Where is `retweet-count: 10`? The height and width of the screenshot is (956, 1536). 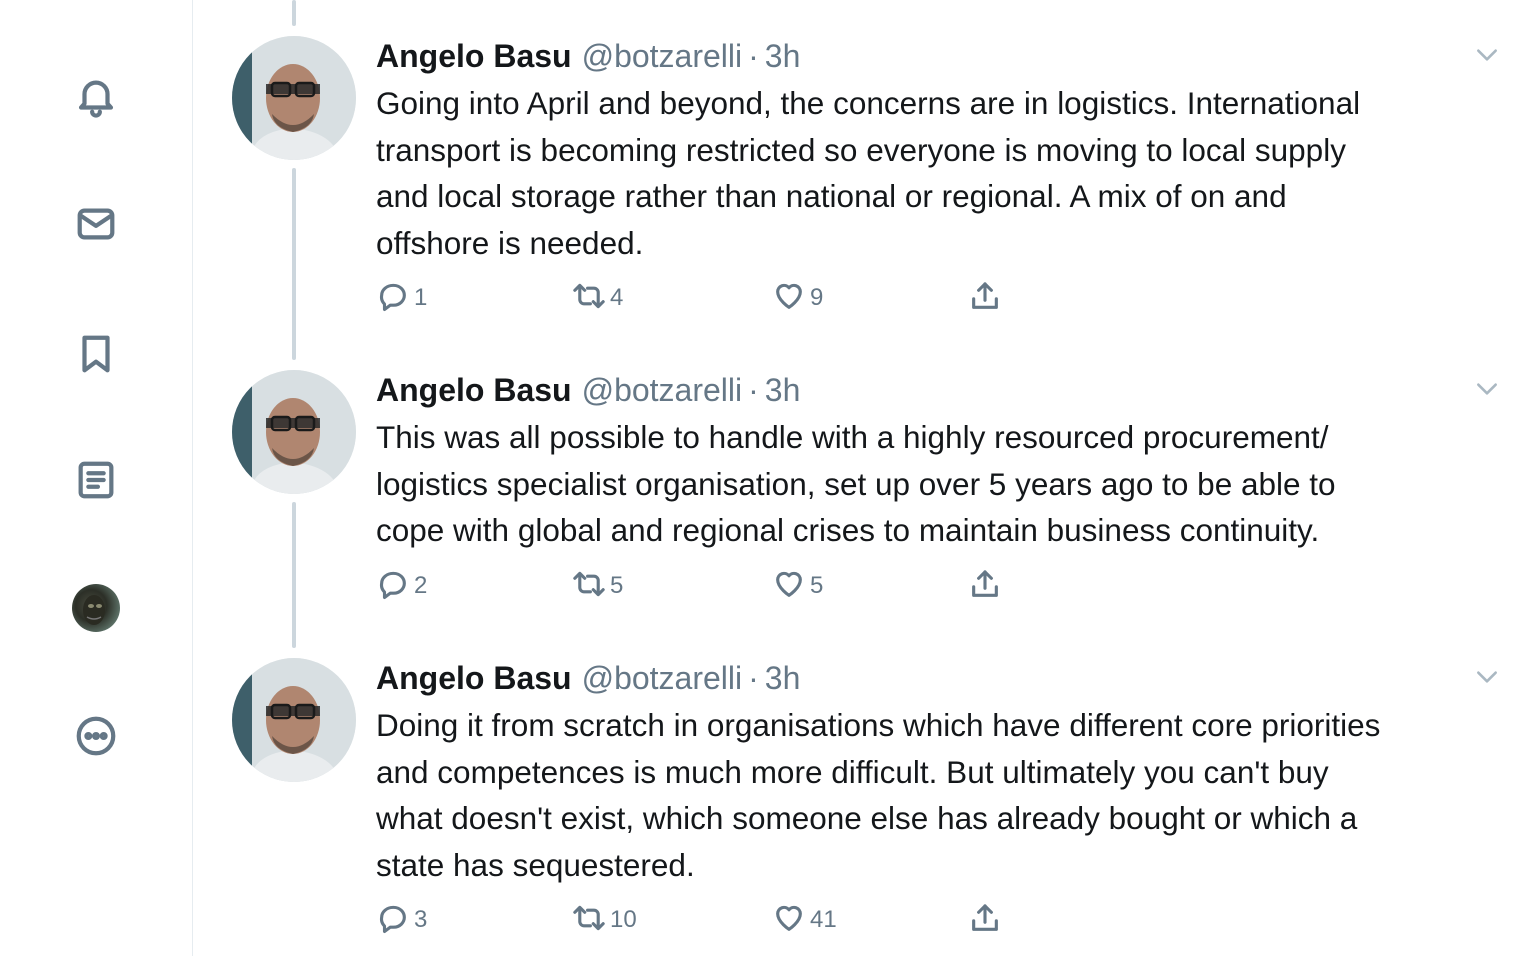
retweet-count: 10 is located at coordinates (623, 919).